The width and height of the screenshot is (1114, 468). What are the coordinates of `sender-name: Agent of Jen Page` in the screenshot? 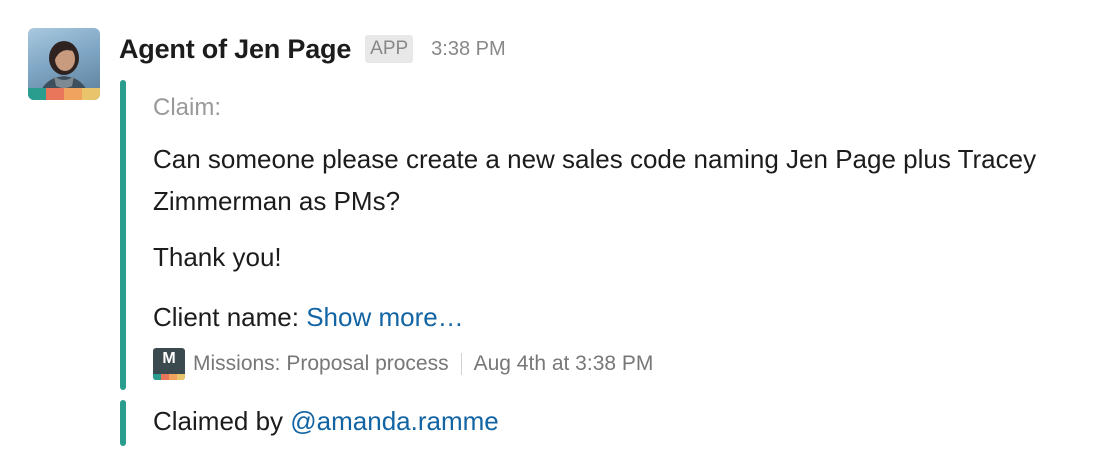 It's located at (235, 49).